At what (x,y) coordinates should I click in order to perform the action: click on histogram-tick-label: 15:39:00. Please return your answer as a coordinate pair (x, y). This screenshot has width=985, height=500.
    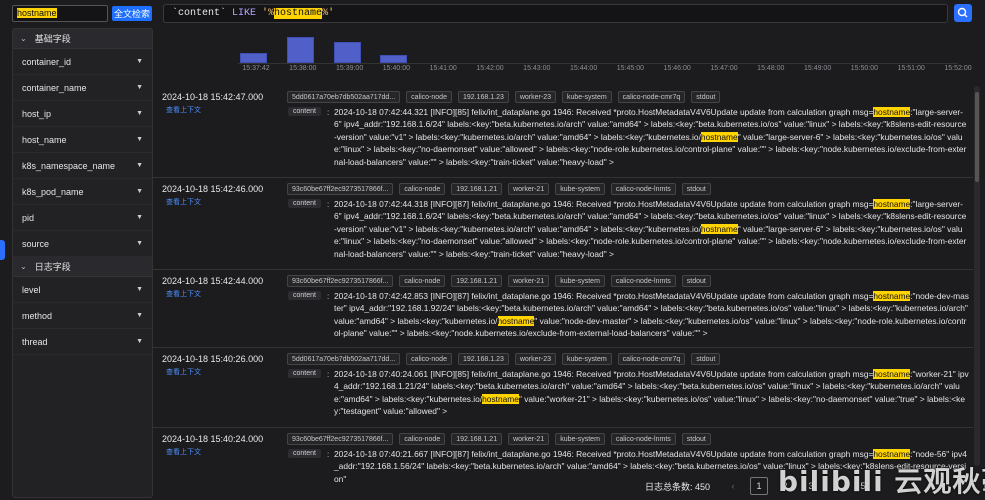
    Looking at the image, I should click on (349, 68).